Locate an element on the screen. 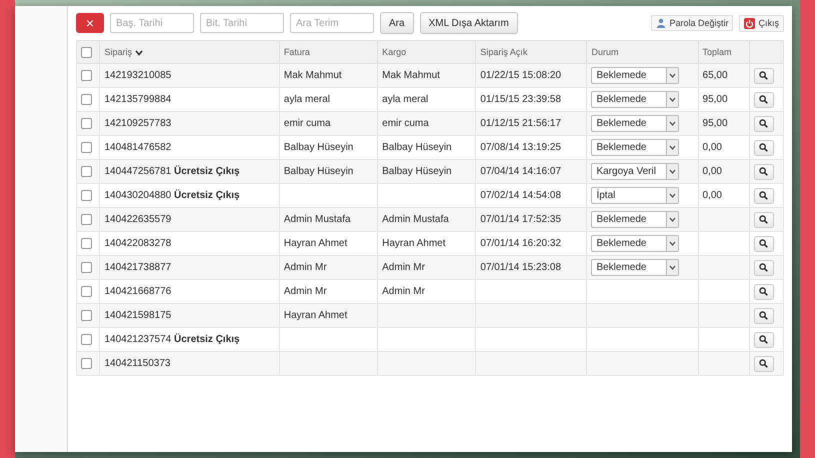 The width and height of the screenshot is (815, 458). user-icon is located at coordinates (661, 23).